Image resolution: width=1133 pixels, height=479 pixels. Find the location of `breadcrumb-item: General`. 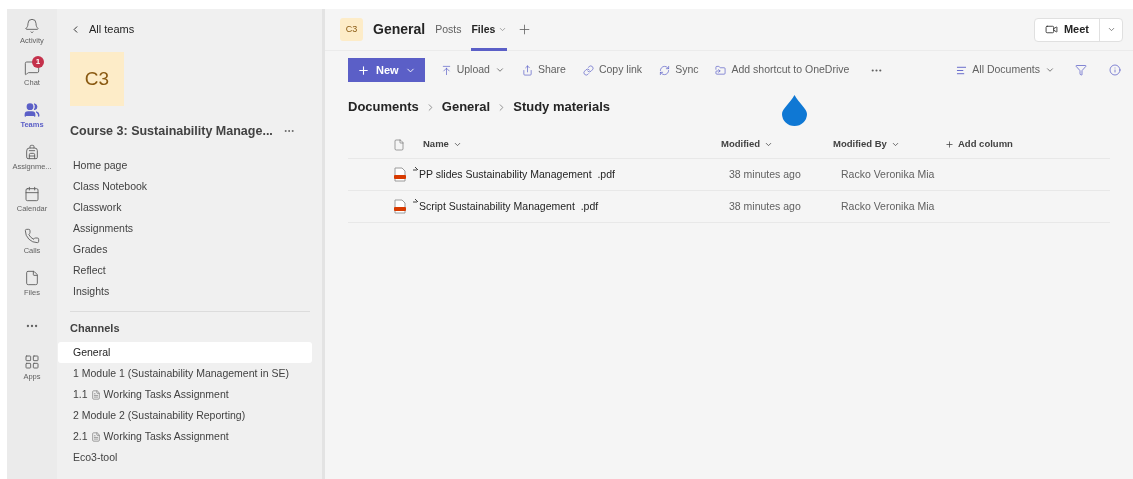

breadcrumb-item: General is located at coordinates (466, 107).